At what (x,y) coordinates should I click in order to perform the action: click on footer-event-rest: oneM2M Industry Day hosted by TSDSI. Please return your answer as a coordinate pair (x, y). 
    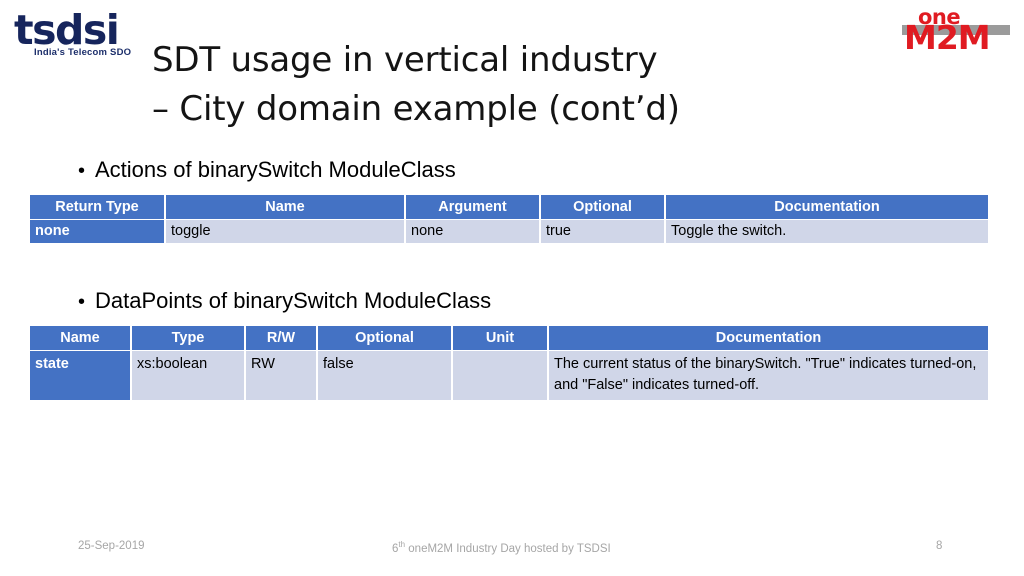
    Looking at the image, I should click on (508, 548).